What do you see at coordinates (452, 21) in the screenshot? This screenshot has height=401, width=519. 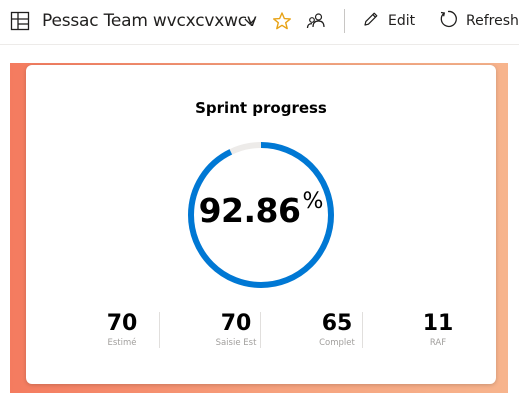 I see `refresh-icon` at bounding box center [452, 21].